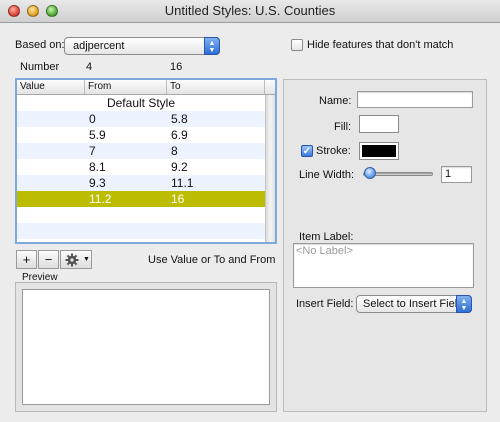 This screenshot has height=422, width=500. Describe the element at coordinates (324, 251) in the screenshot. I see `item-label-placeholder: <No Label>` at that location.